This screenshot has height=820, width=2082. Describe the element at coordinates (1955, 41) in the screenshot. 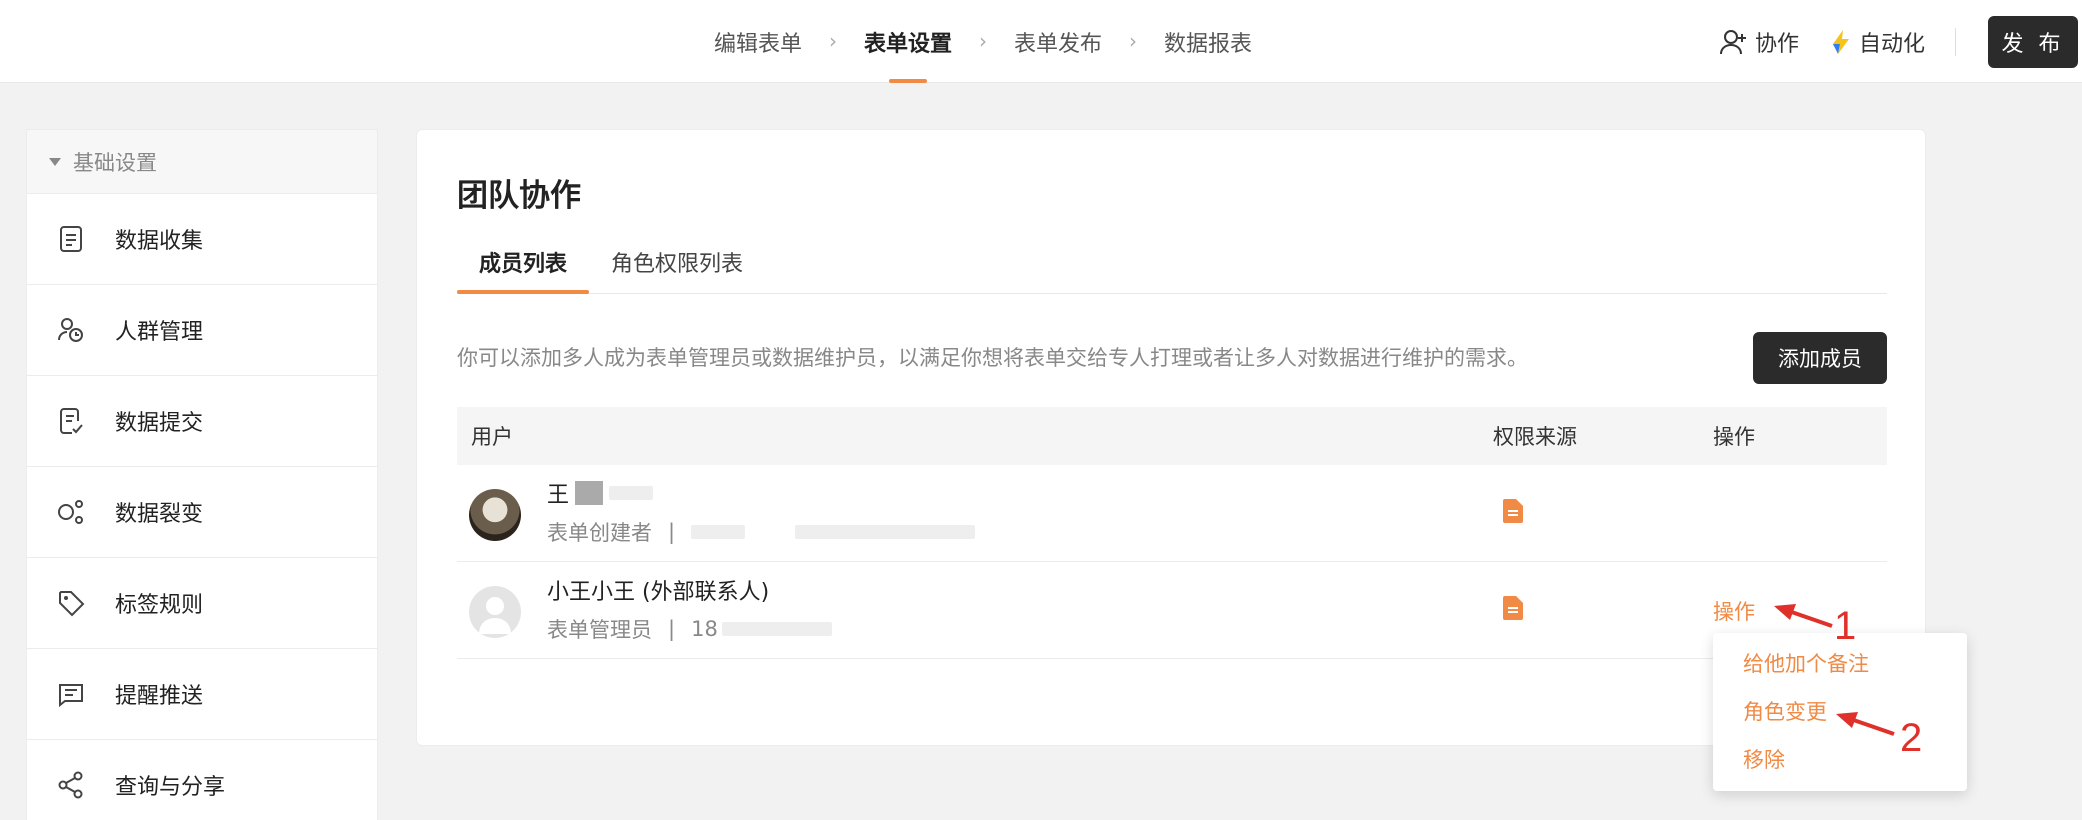

I see `divider` at that location.